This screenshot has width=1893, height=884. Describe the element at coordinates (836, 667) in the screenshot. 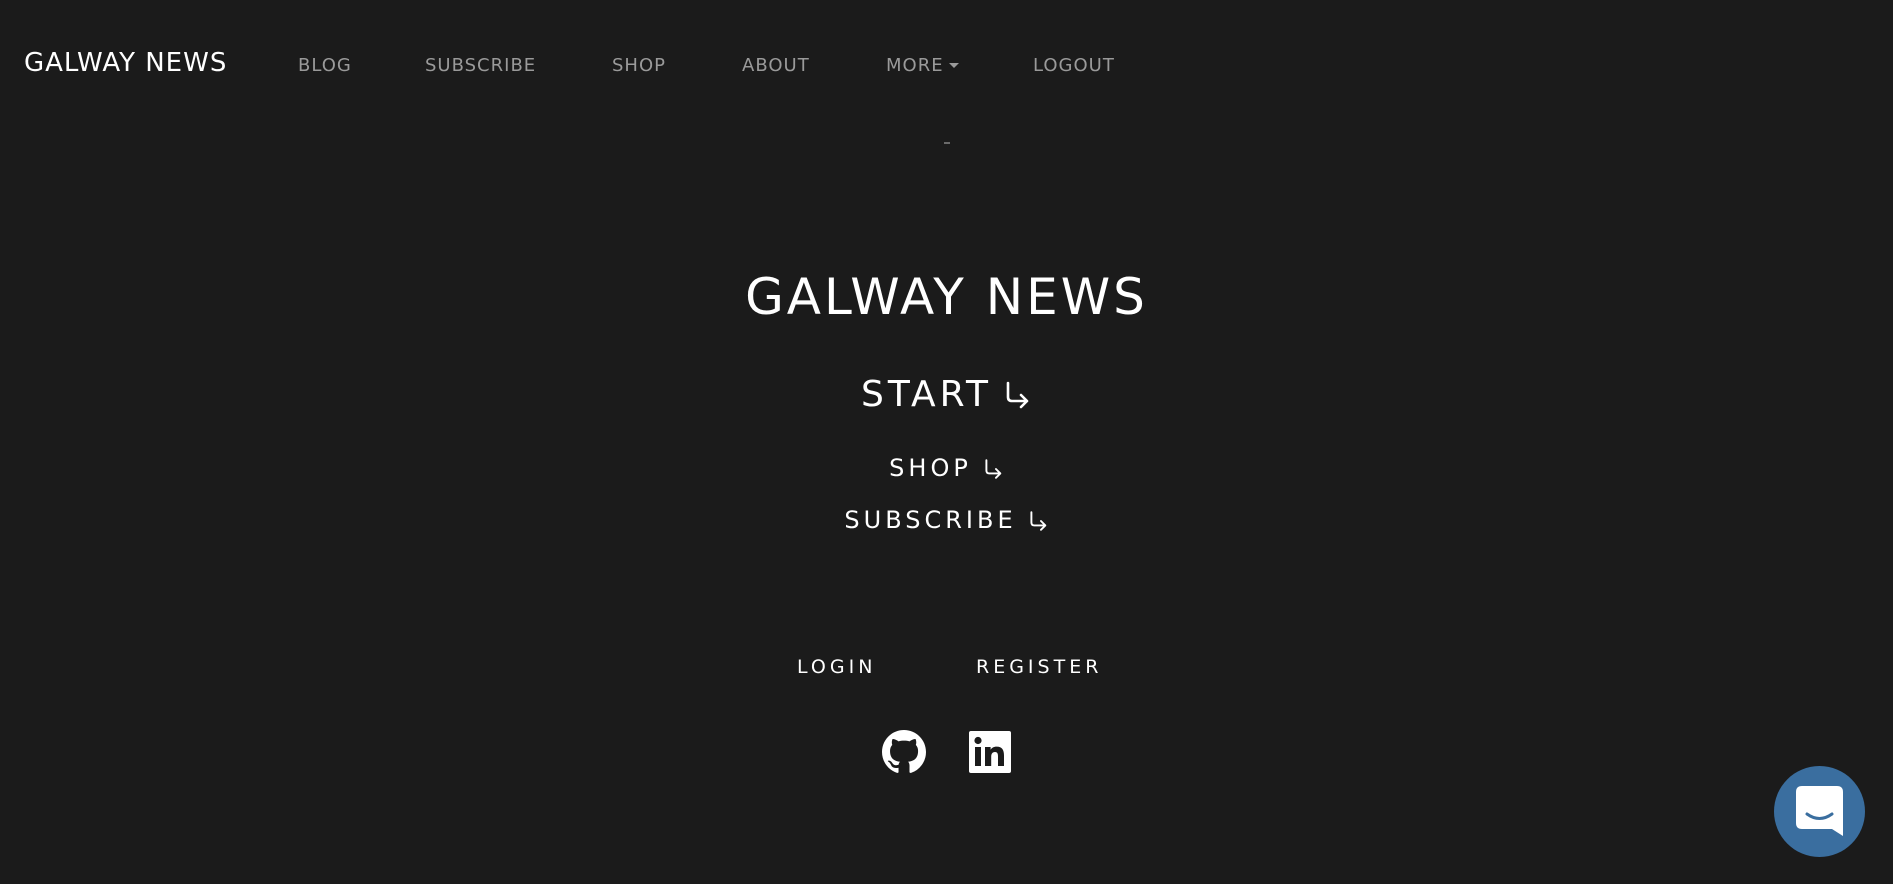

I see `login-link: LOGIN` at that location.